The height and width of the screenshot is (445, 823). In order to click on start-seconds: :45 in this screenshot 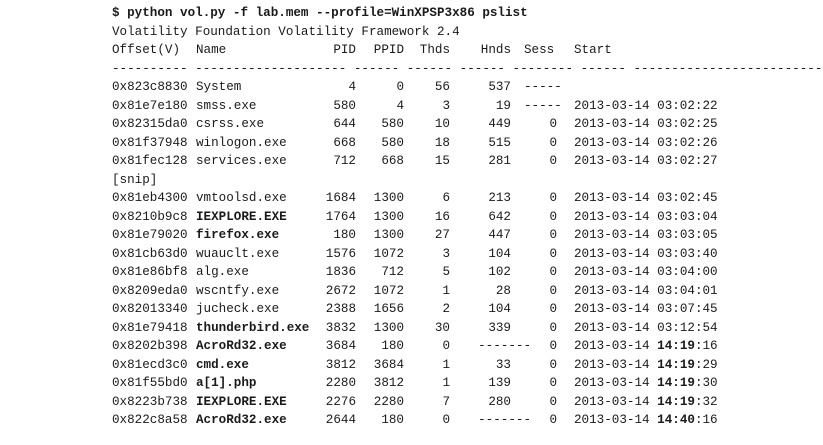, I will do `click(706, 309)`.